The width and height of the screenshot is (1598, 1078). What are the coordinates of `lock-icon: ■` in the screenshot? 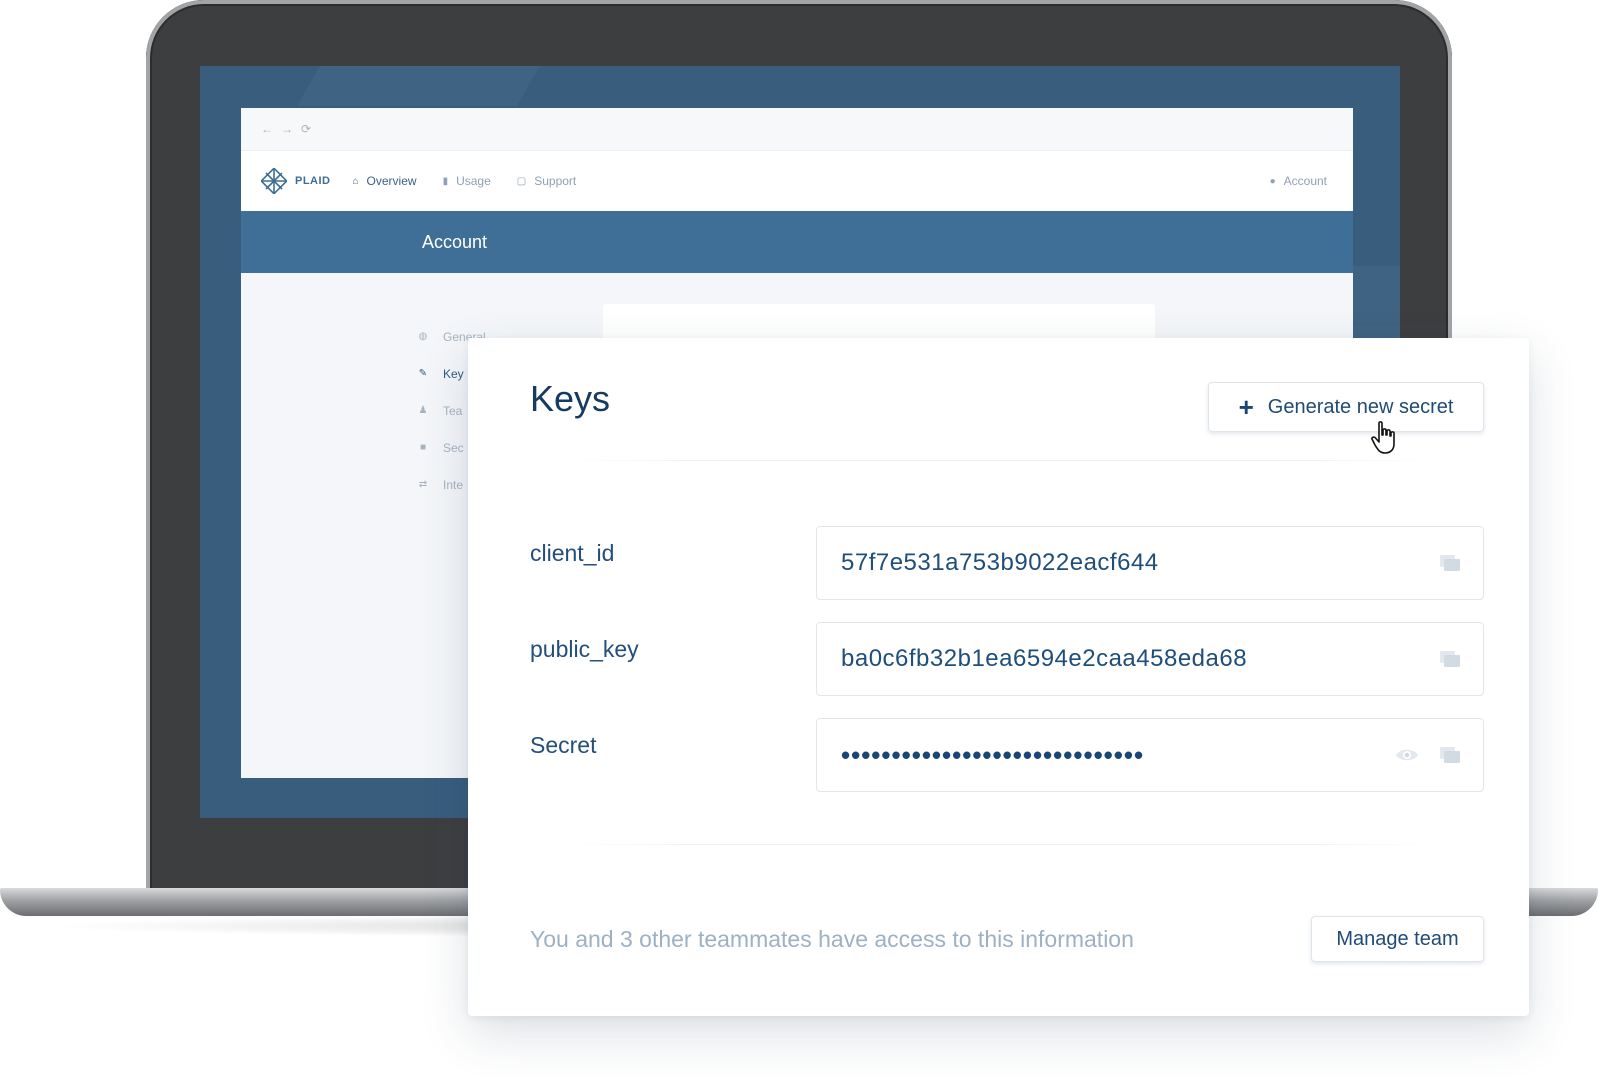 It's located at (423, 447).